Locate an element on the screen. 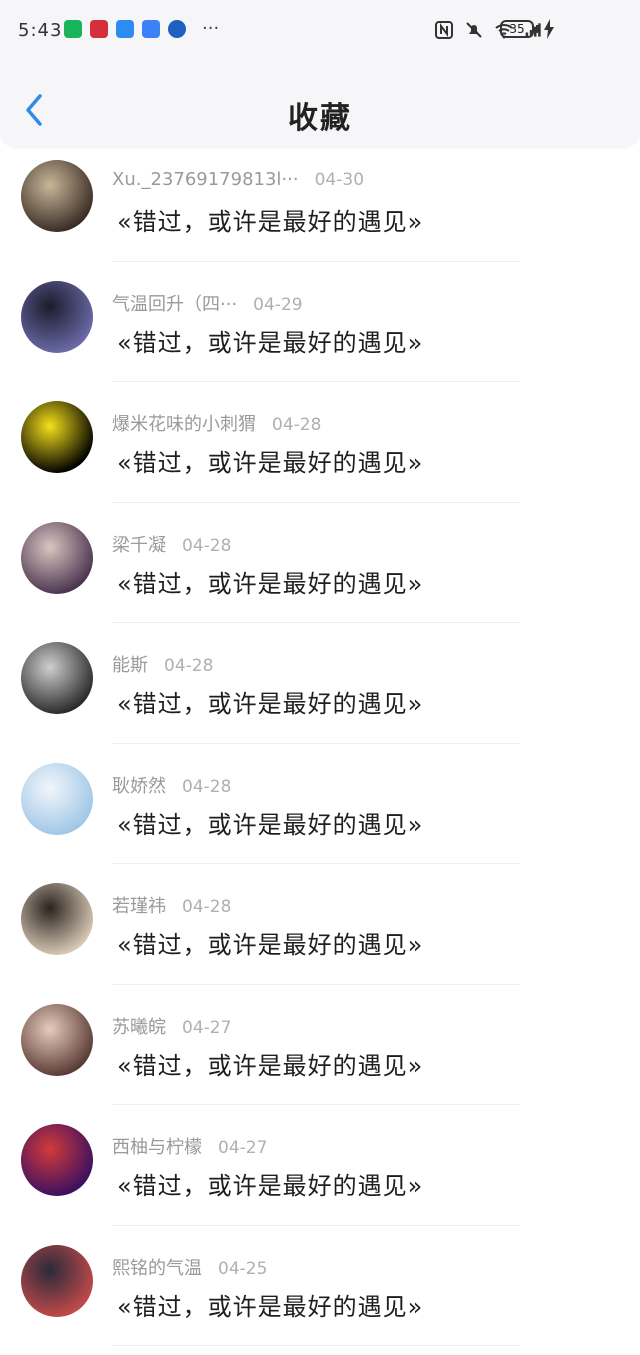  item-date: 04-30 is located at coordinates (339, 180).